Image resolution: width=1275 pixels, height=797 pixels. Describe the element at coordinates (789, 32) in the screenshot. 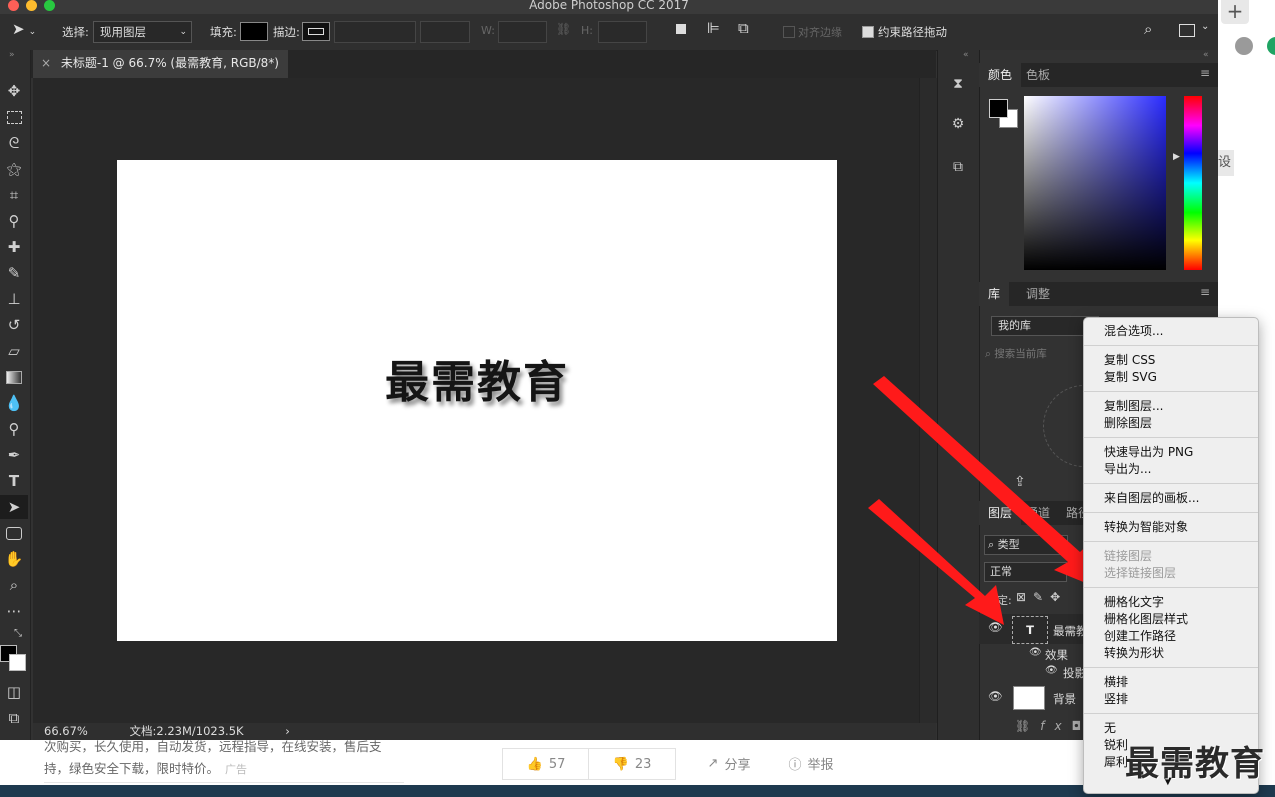

I see `align-edges-checkbox` at that location.